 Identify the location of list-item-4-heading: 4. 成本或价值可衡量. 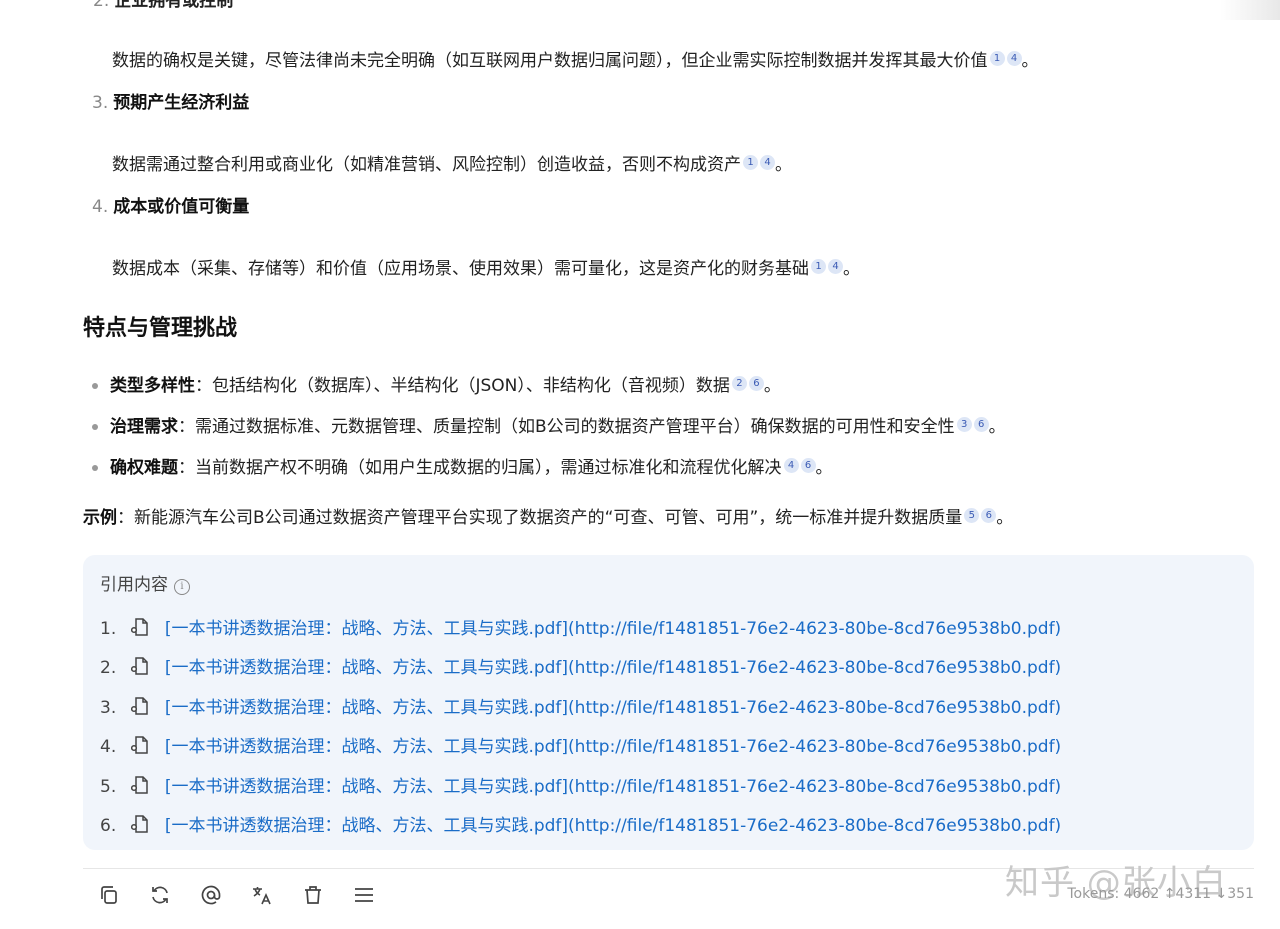
(171, 207).